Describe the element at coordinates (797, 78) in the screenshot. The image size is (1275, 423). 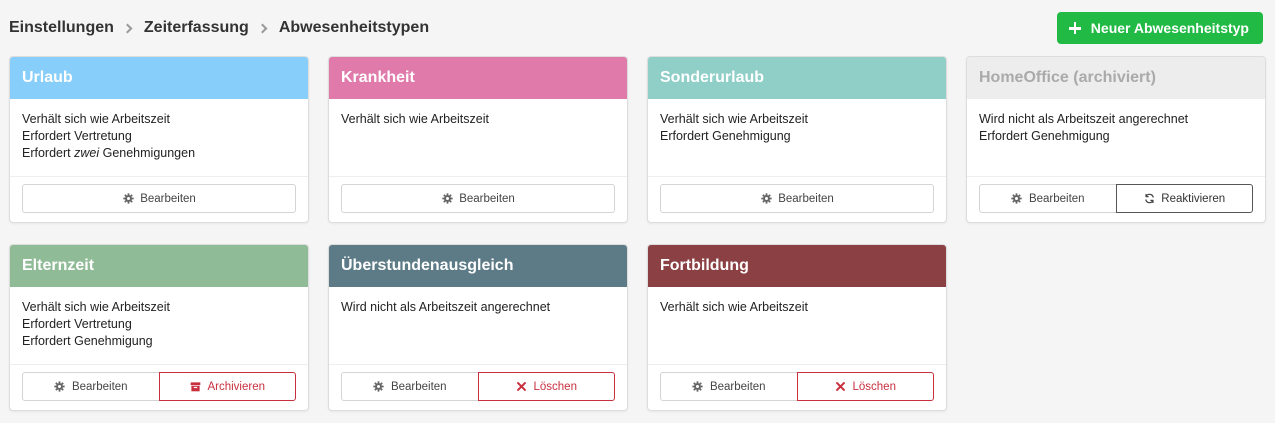
I see `card-header: Sonderurlaub` at that location.